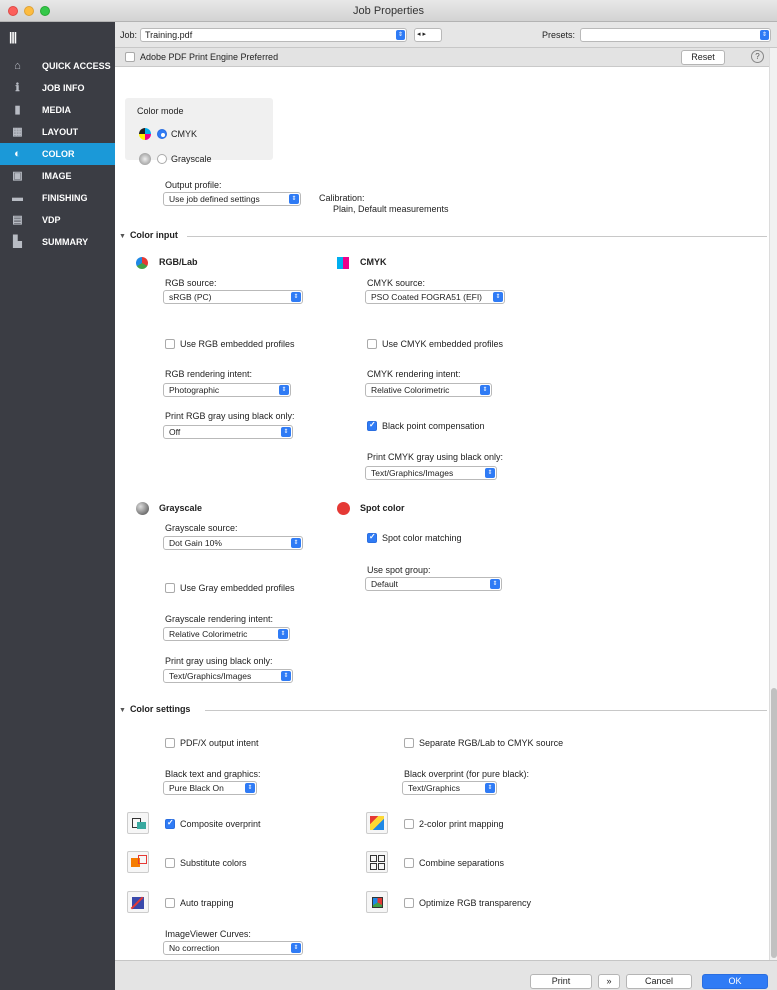 This screenshot has height=990, width=777. I want to click on bpc-row: Black point compensation, so click(426, 425).